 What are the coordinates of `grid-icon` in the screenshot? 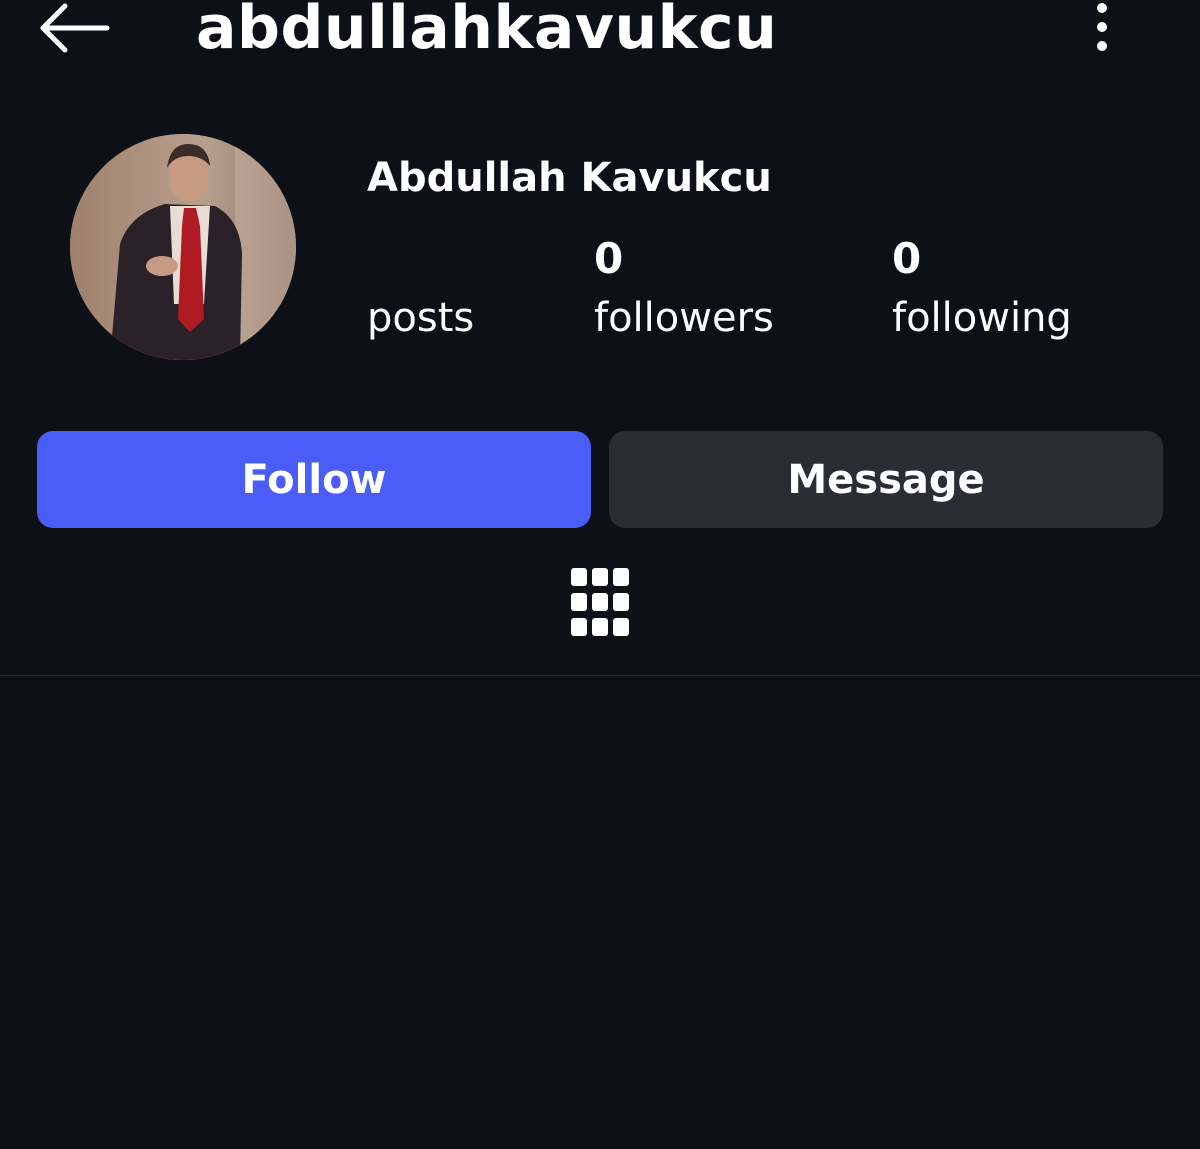 It's located at (600, 602).